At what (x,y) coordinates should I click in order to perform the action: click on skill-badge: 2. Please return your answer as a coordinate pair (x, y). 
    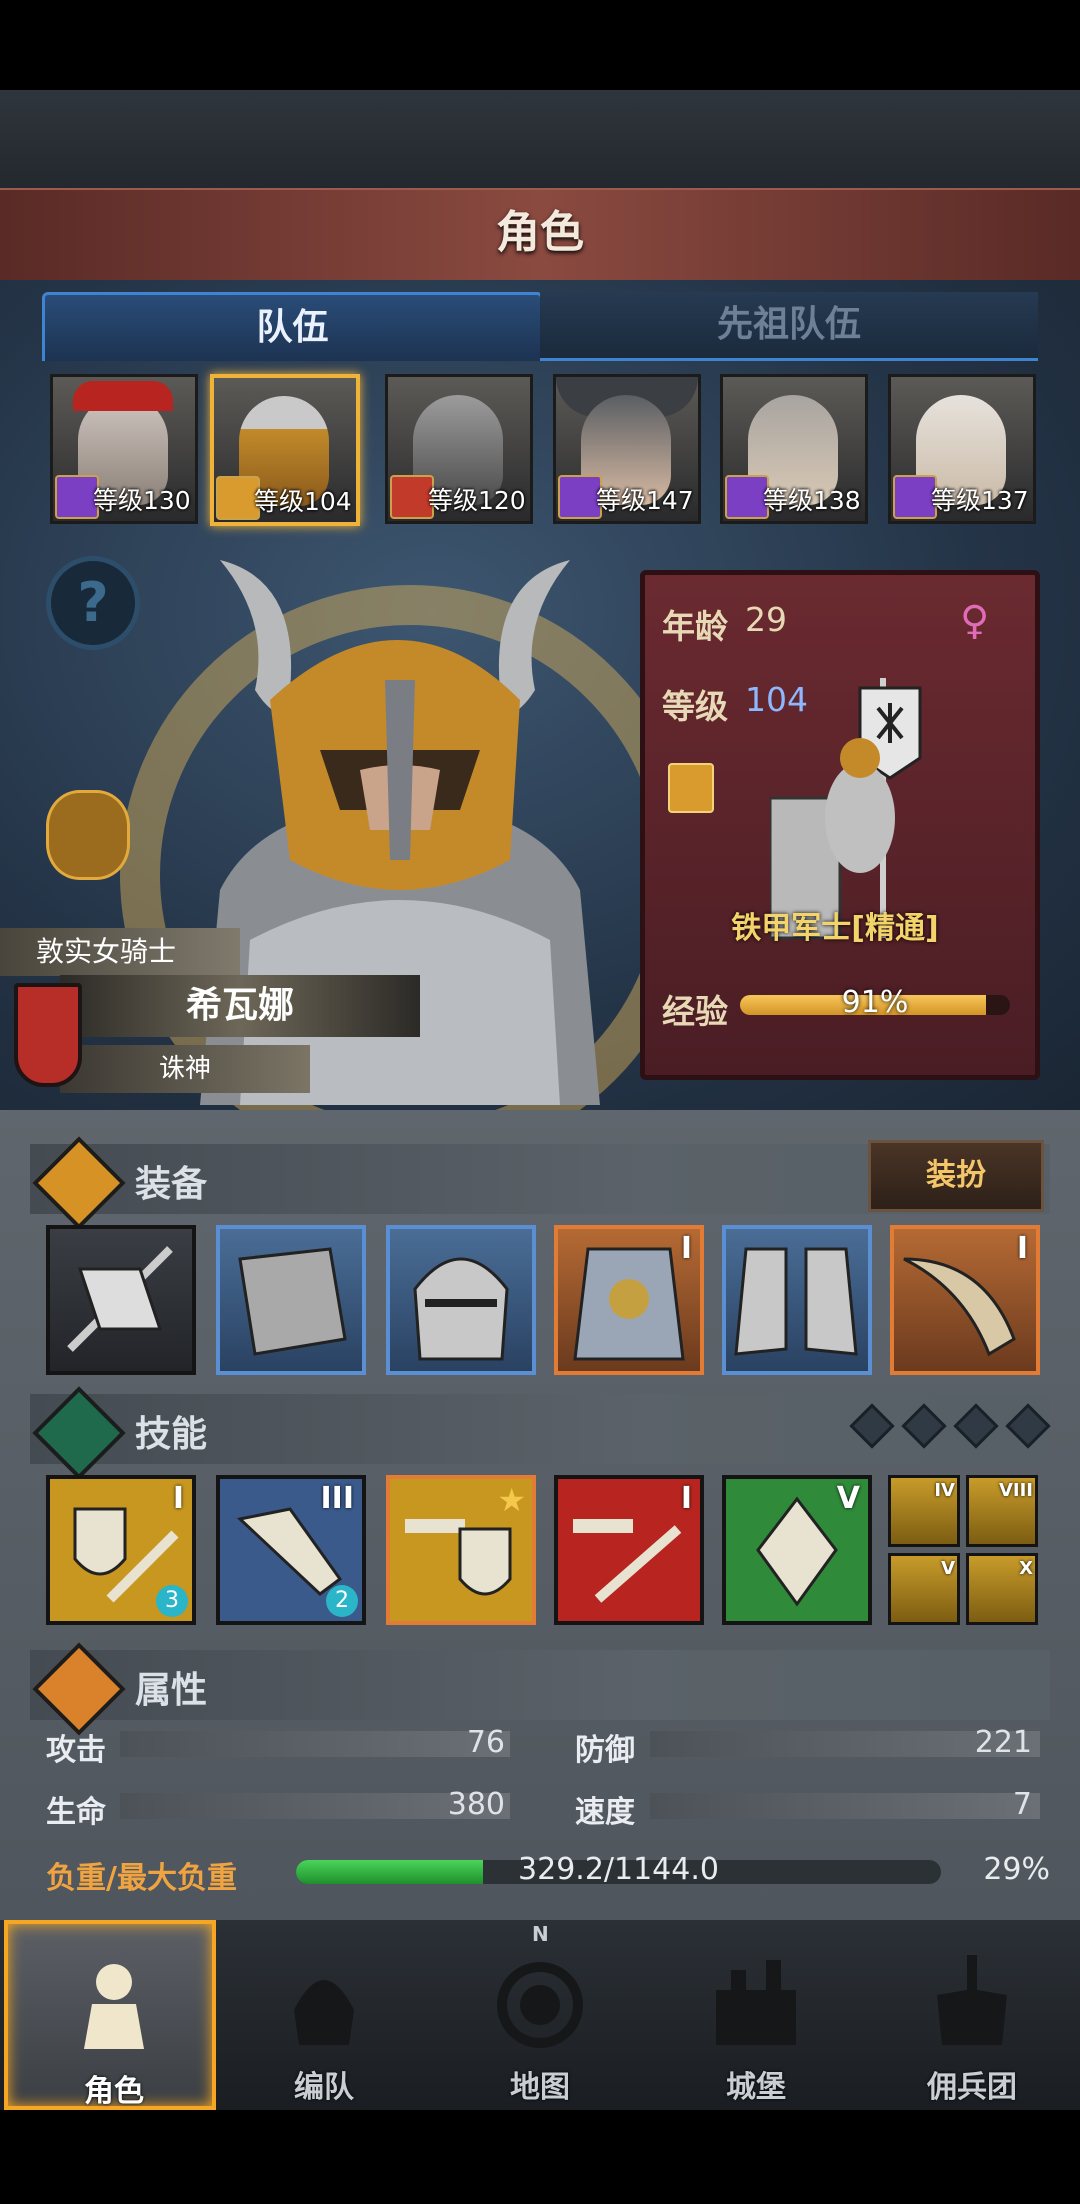
    Looking at the image, I should click on (342, 1601).